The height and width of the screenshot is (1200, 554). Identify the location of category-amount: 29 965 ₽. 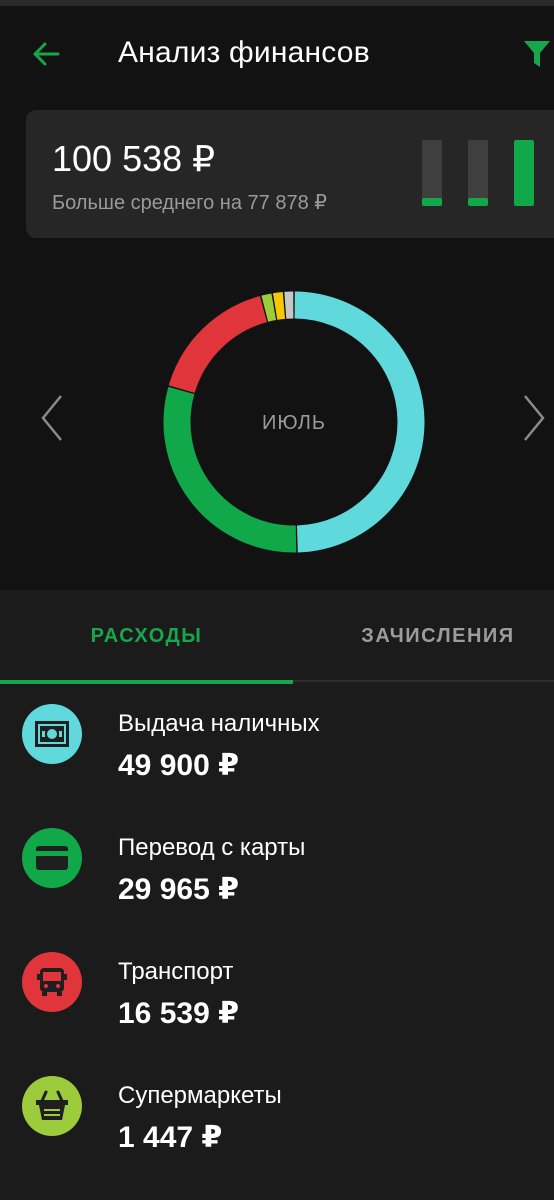
(178, 889).